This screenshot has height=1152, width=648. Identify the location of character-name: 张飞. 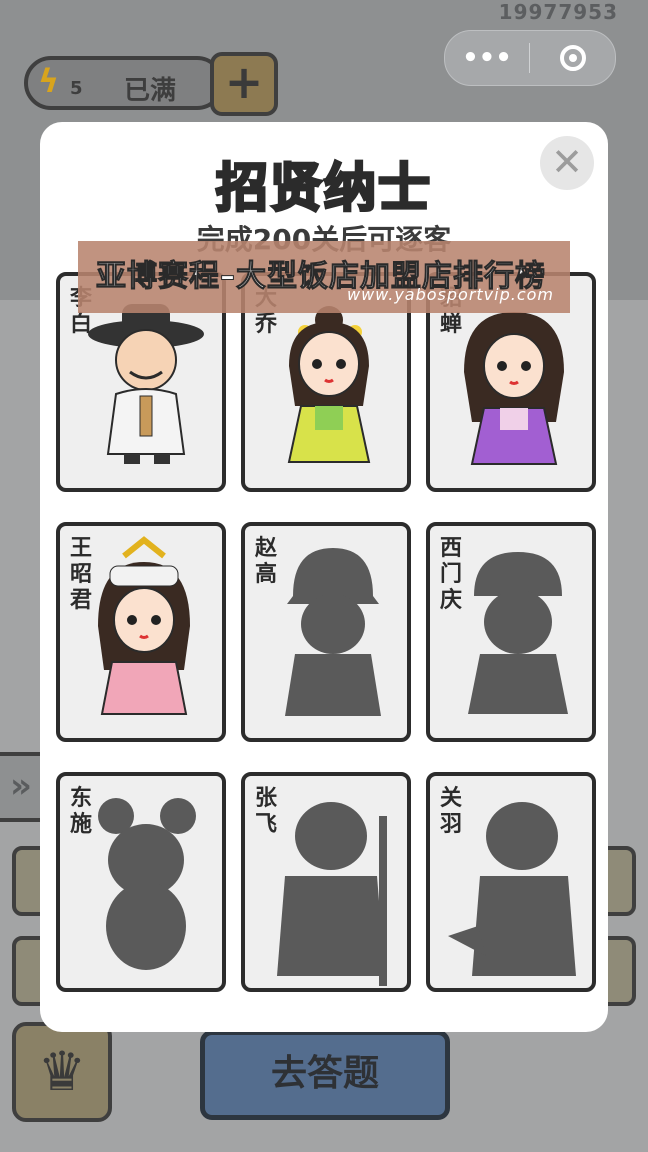
(266, 811).